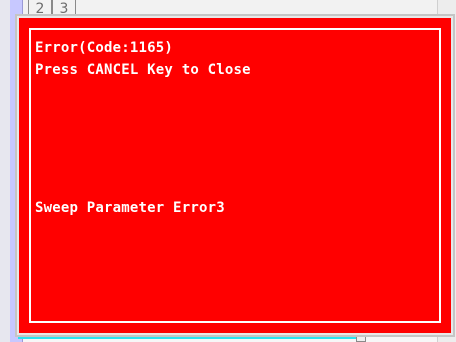  What do you see at coordinates (143, 70) in the screenshot?
I see `close-instruction-text: Press CANCEL Key to Close` at bounding box center [143, 70].